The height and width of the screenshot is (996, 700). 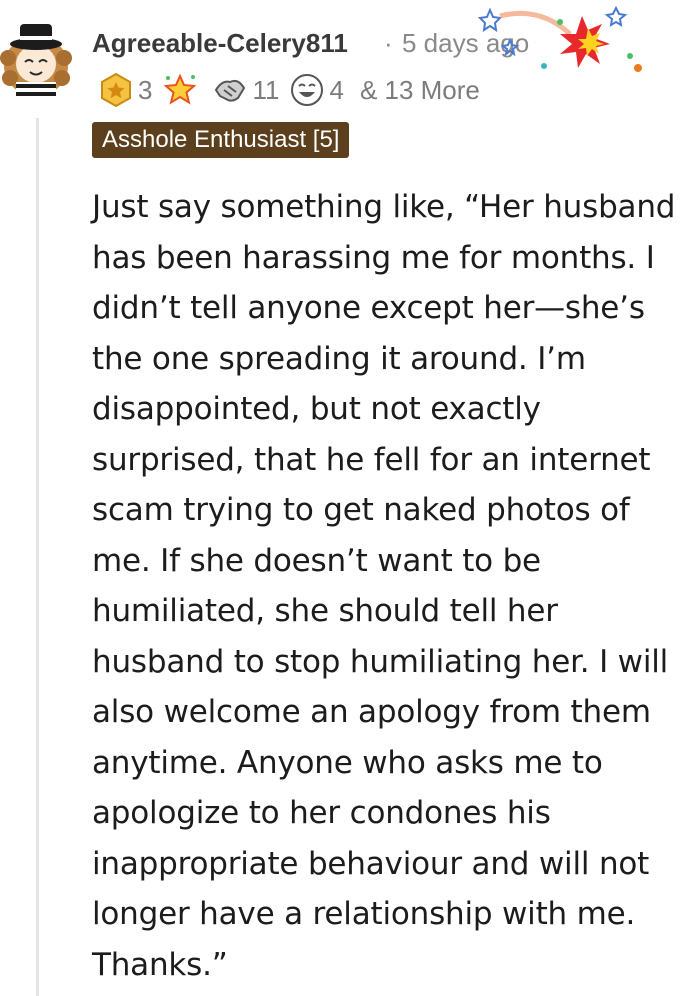 I want to click on comment-line: Thanks.”, so click(x=160, y=964).